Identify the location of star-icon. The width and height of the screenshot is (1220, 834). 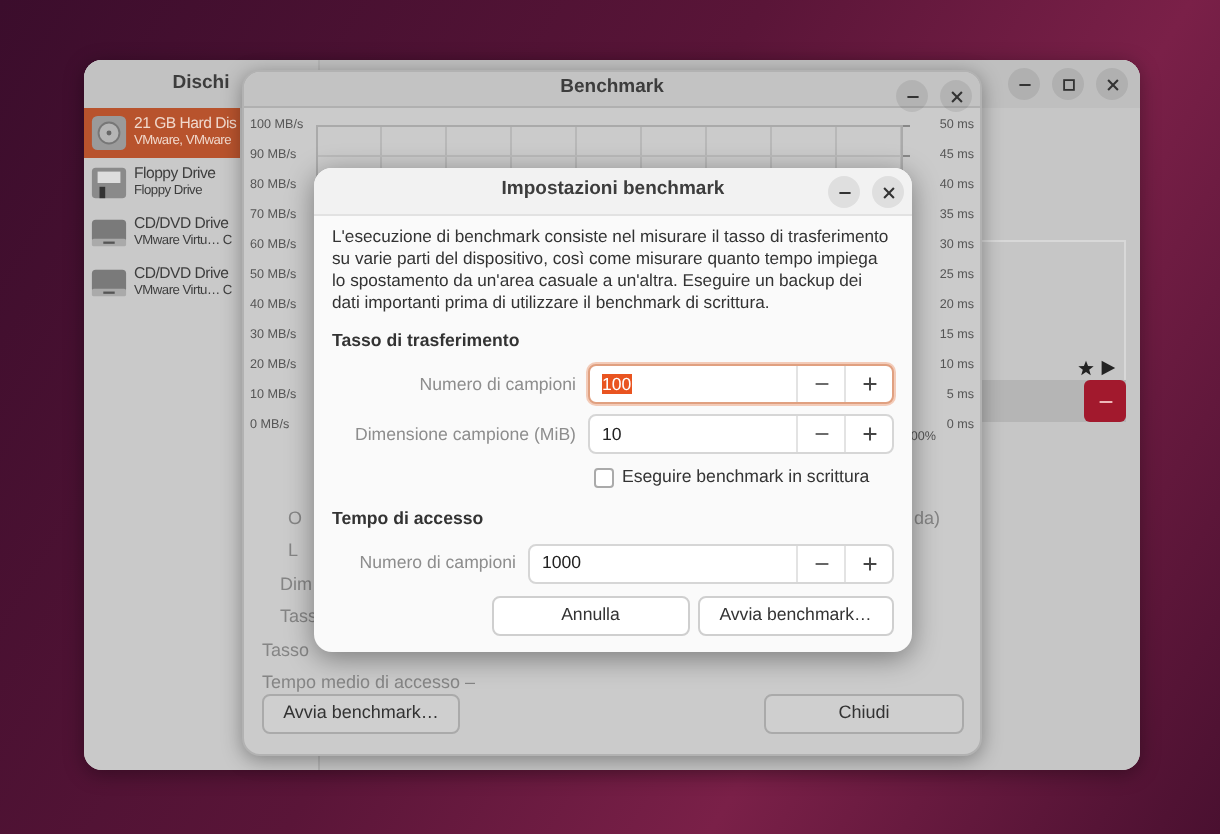
(1086, 368).